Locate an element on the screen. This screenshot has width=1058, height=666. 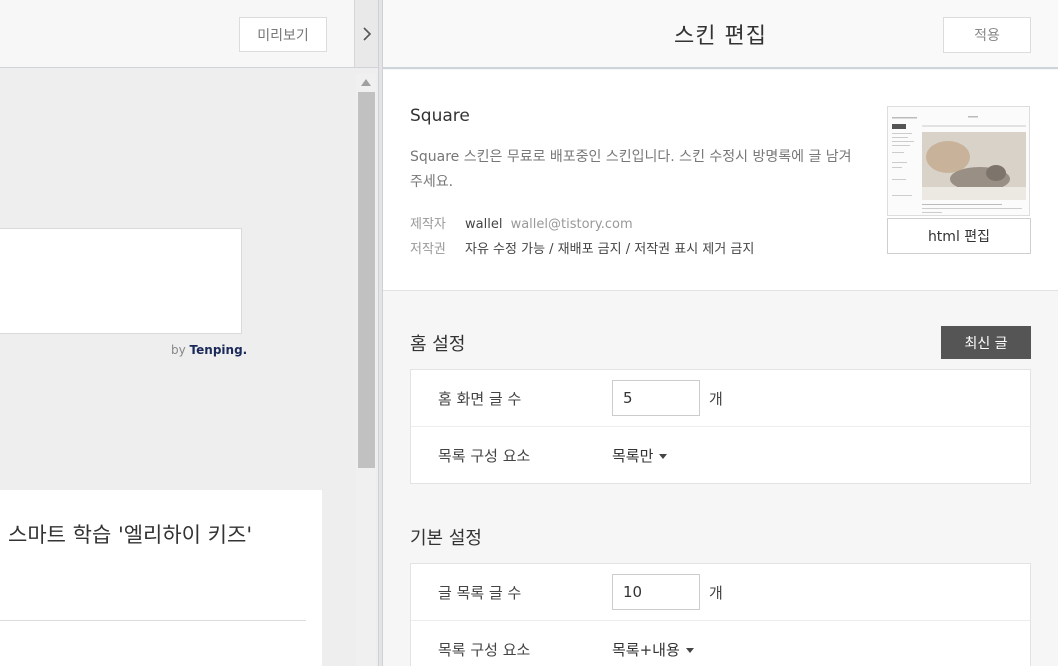
setting-row-list-components: 목록 구성 요소 목록+내용 is located at coordinates (720, 643).